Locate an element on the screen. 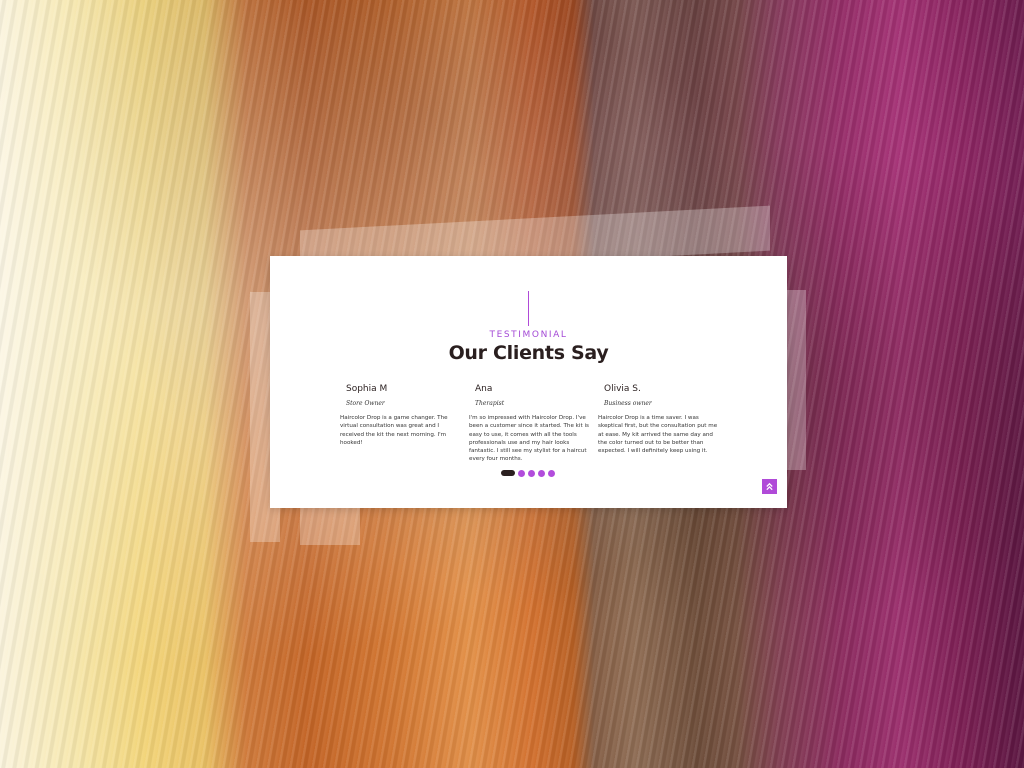 The width and height of the screenshot is (1024, 768). client-role: Therapist is located at coordinates (490, 403).